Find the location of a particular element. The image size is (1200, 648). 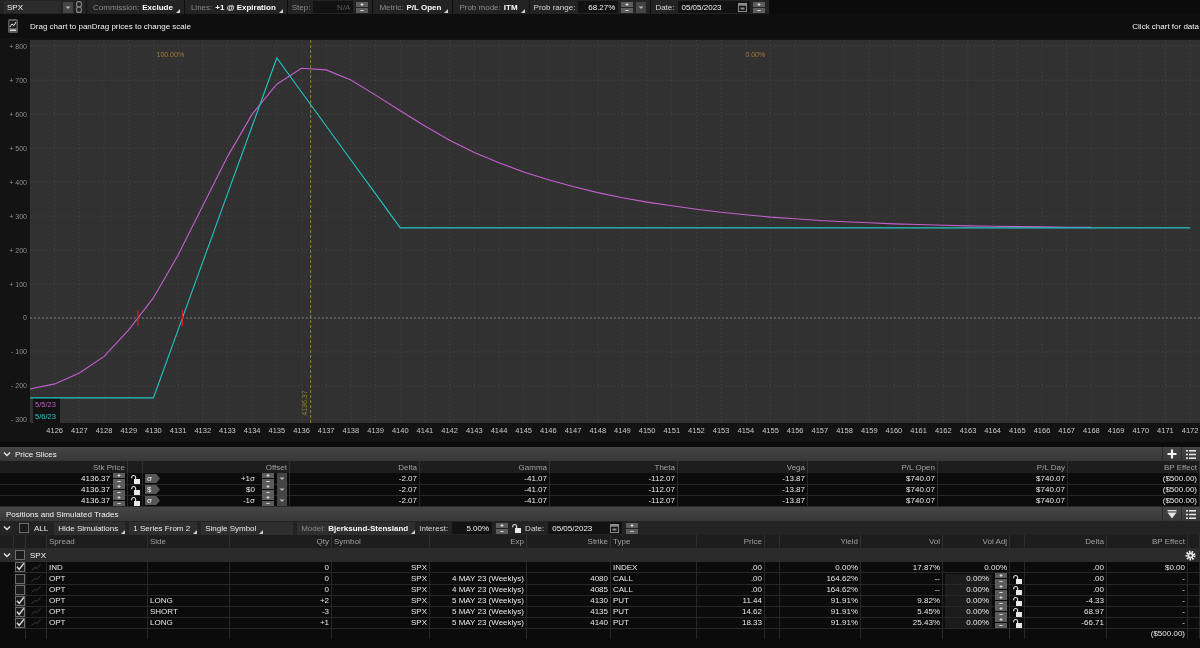

dropdown-button: Single Symbol is located at coordinates (247, 528).